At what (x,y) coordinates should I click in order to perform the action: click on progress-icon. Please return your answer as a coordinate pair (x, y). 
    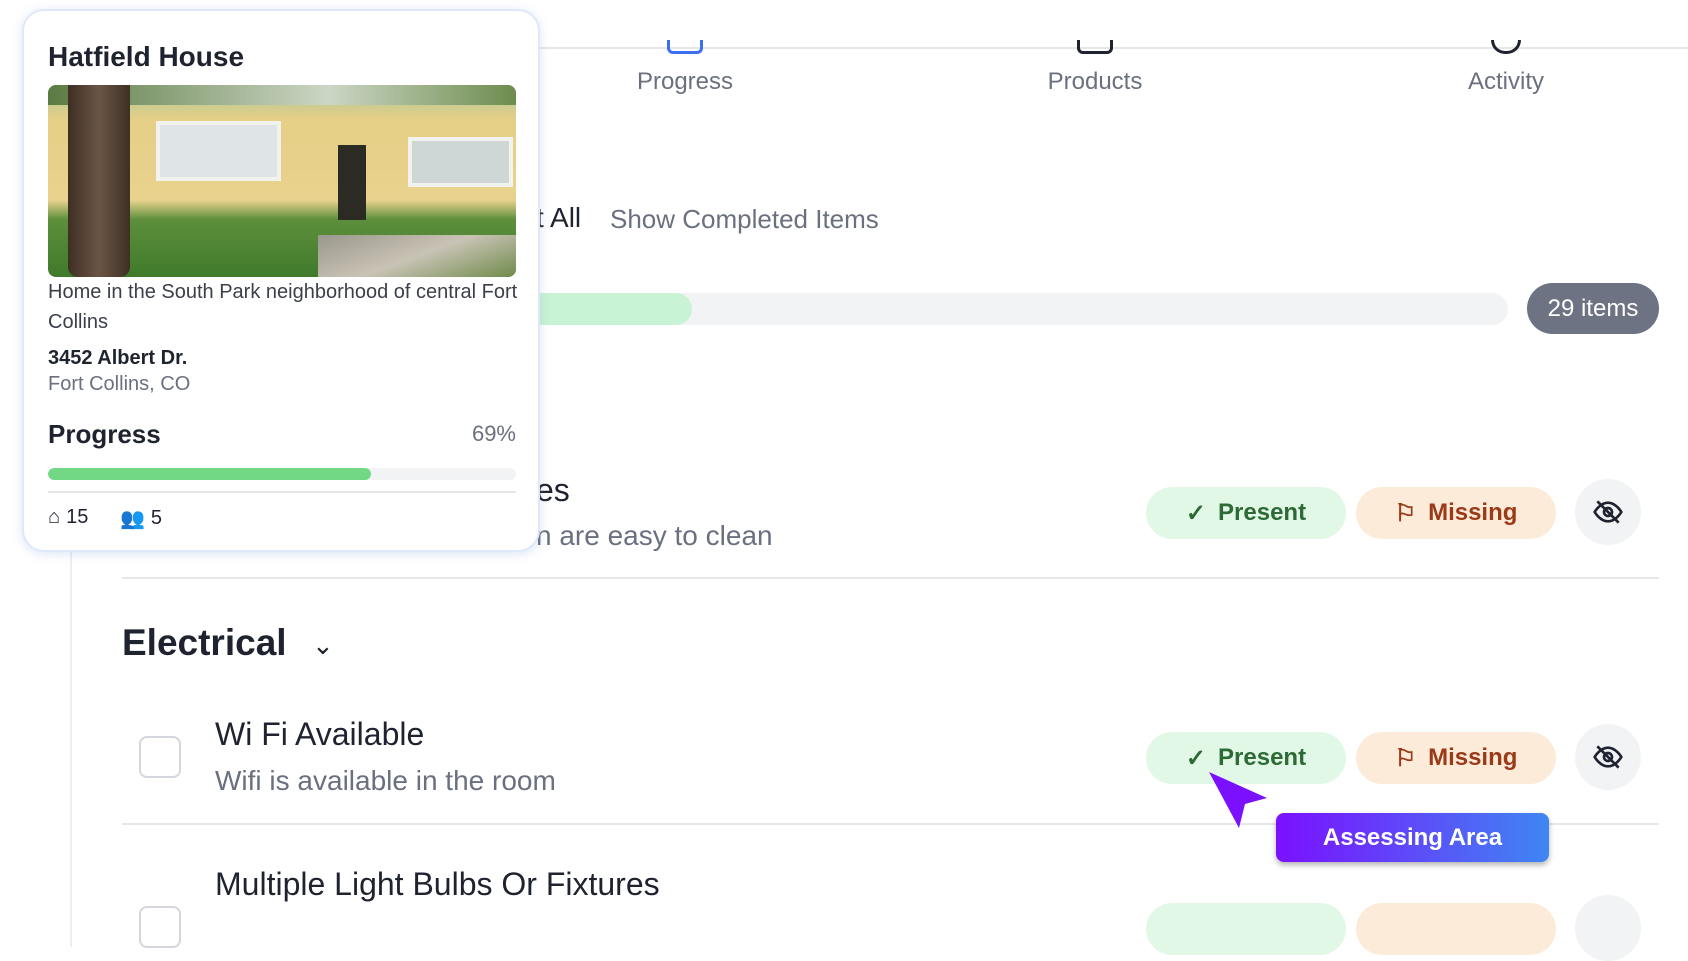
    Looking at the image, I should click on (685, 47).